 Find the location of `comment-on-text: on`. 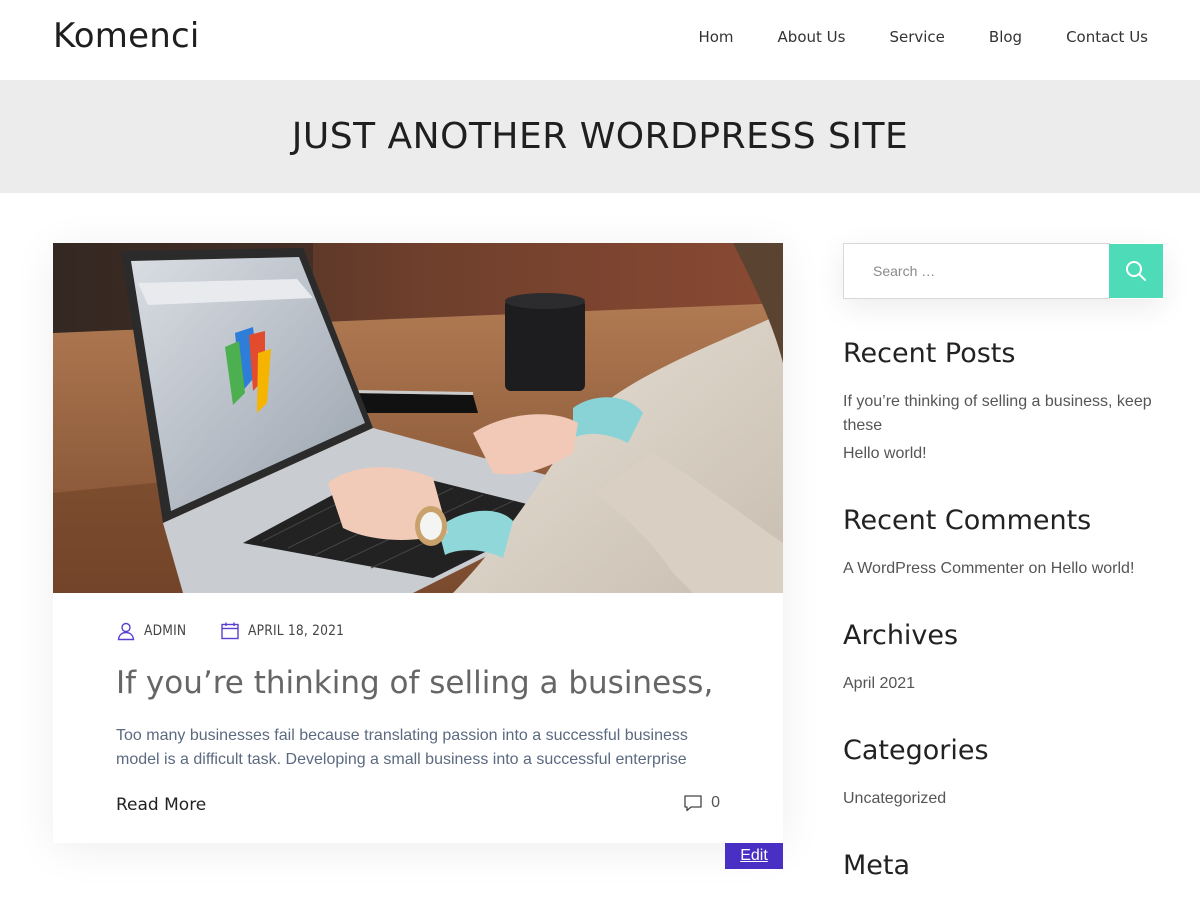

comment-on-text: on is located at coordinates (1037, 568).